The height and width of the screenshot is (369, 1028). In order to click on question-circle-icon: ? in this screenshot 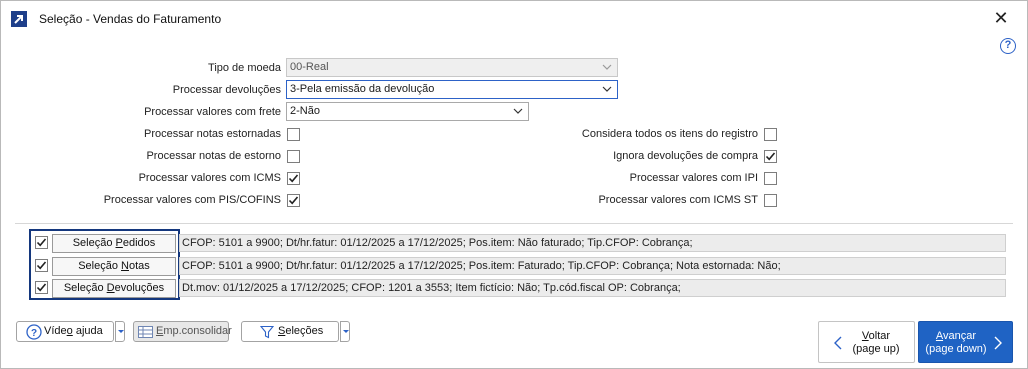, I will do `click(34, 332)`.